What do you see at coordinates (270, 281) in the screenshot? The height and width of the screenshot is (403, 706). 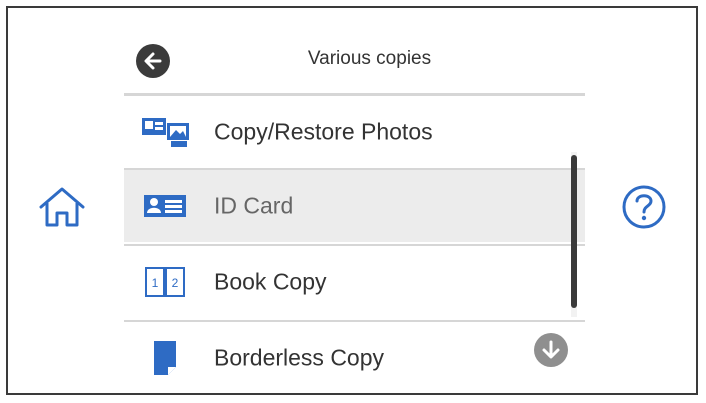 I see `menu-item-label: Book Copy` at bounding box center [270, 281].